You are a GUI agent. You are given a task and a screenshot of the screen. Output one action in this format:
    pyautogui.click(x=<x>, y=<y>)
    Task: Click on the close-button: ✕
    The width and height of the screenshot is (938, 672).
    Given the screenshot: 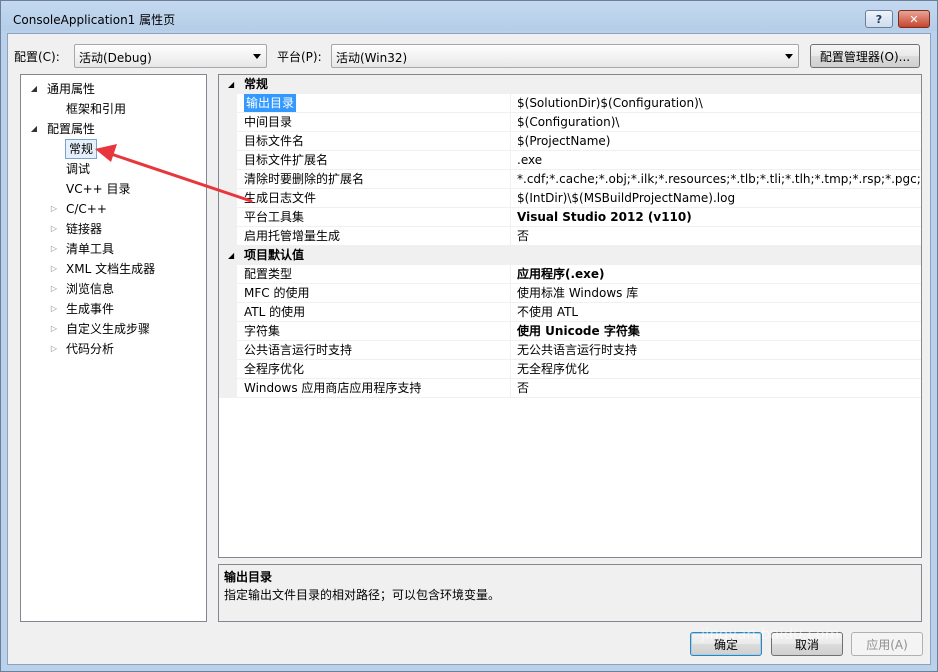 What is the action you would take?
    pyautogui.click(x=914, y=19)
    